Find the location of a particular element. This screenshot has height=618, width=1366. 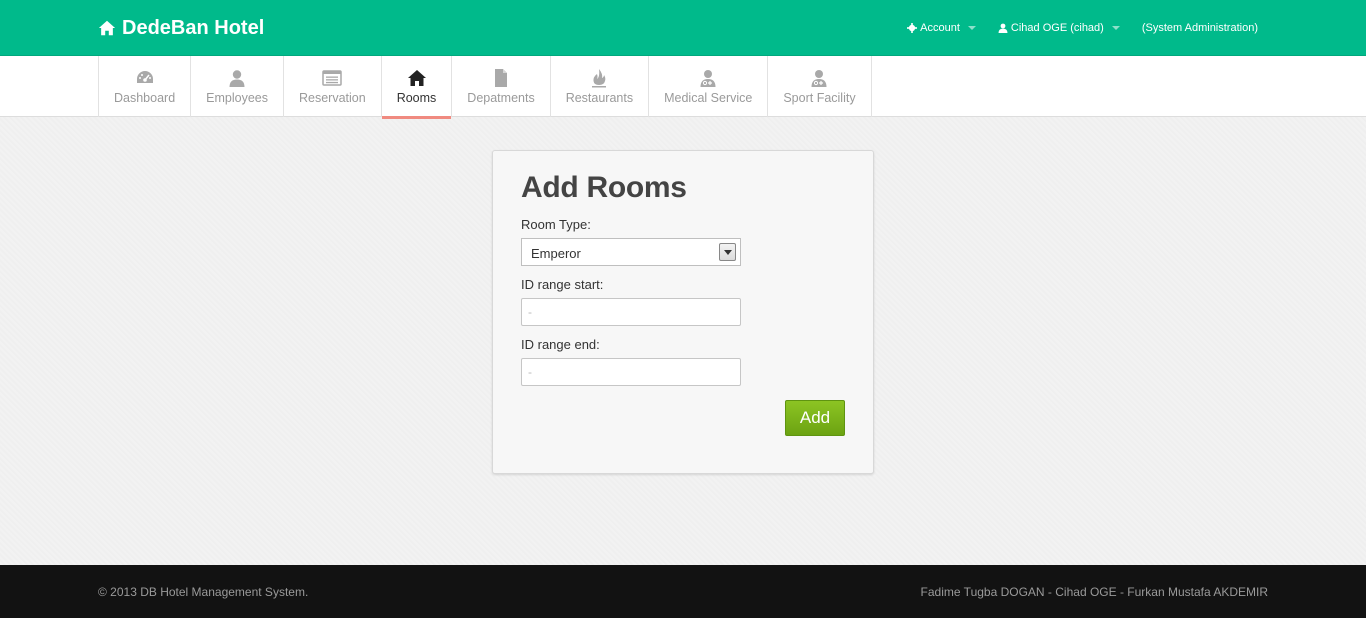

page-title: Add Rooms is located at coordinates (604, 187).